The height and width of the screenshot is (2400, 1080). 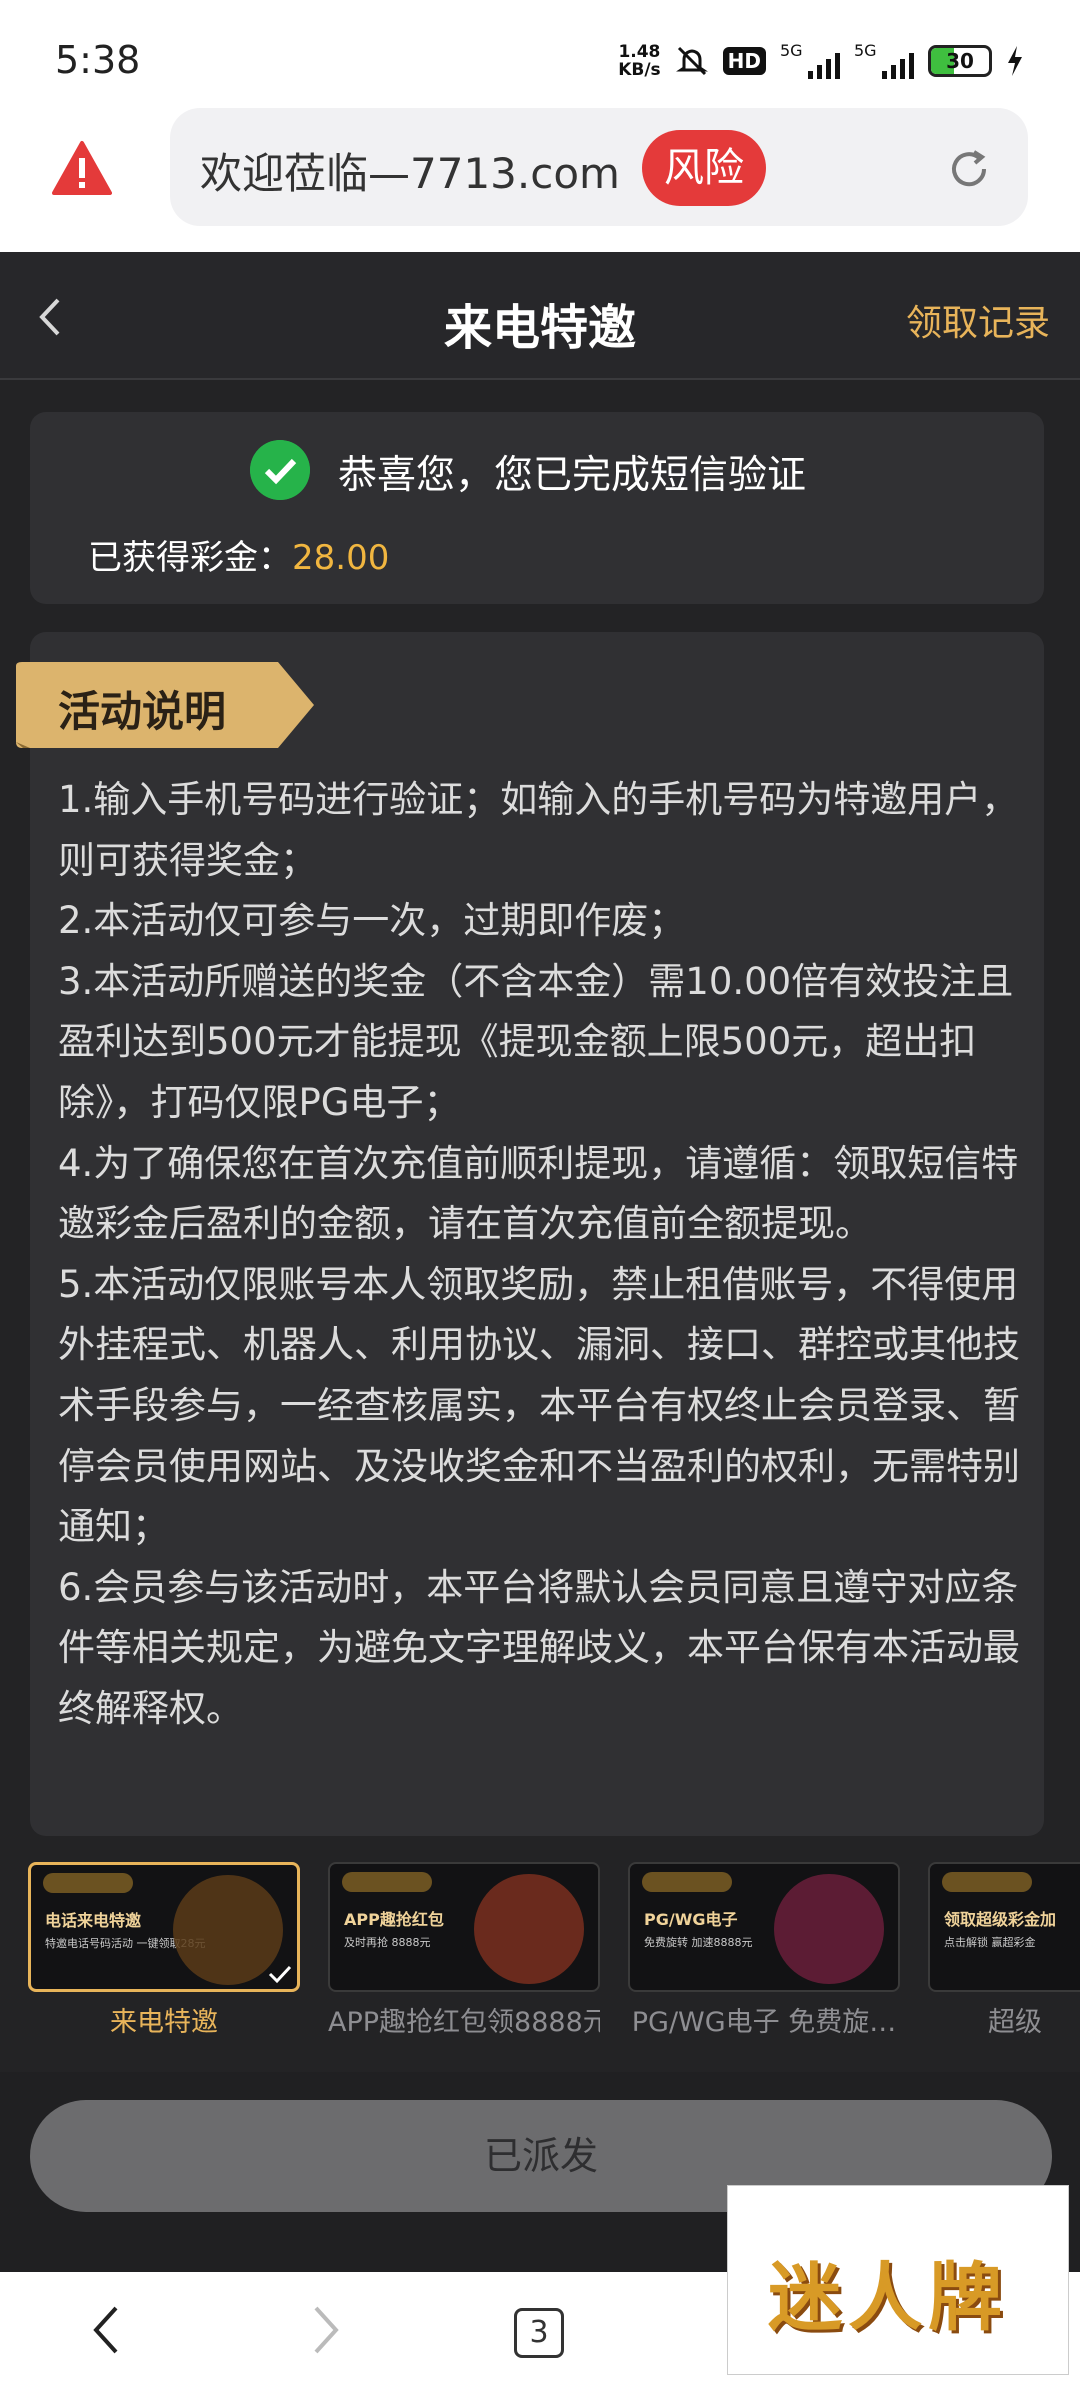 What do you see at coordinates (164, 2022) in the screenshot?
I see `promo-label: 来电特邀` at bounding box center [164, 2022].